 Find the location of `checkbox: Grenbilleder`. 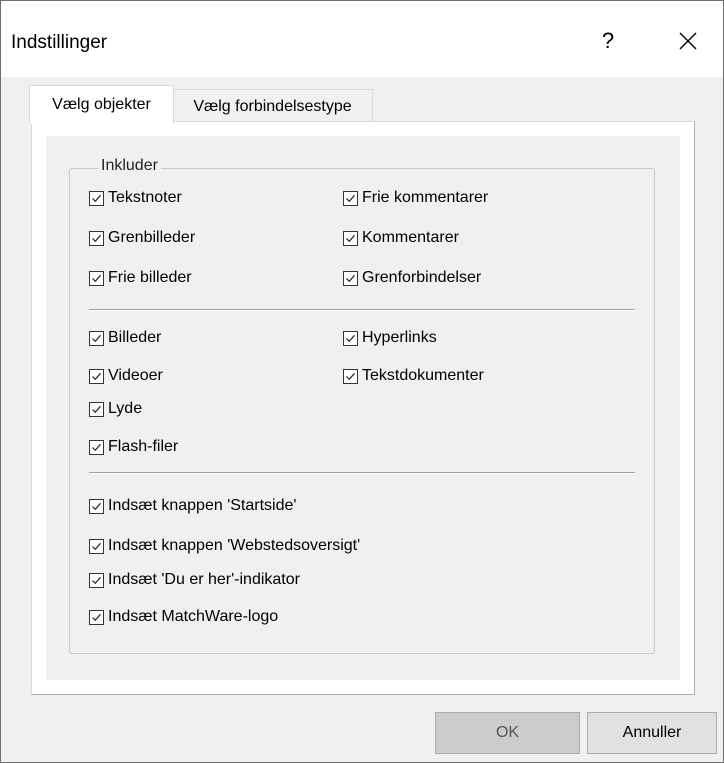

checkbox: Grenbilleder is located at coordinates (142, 238).